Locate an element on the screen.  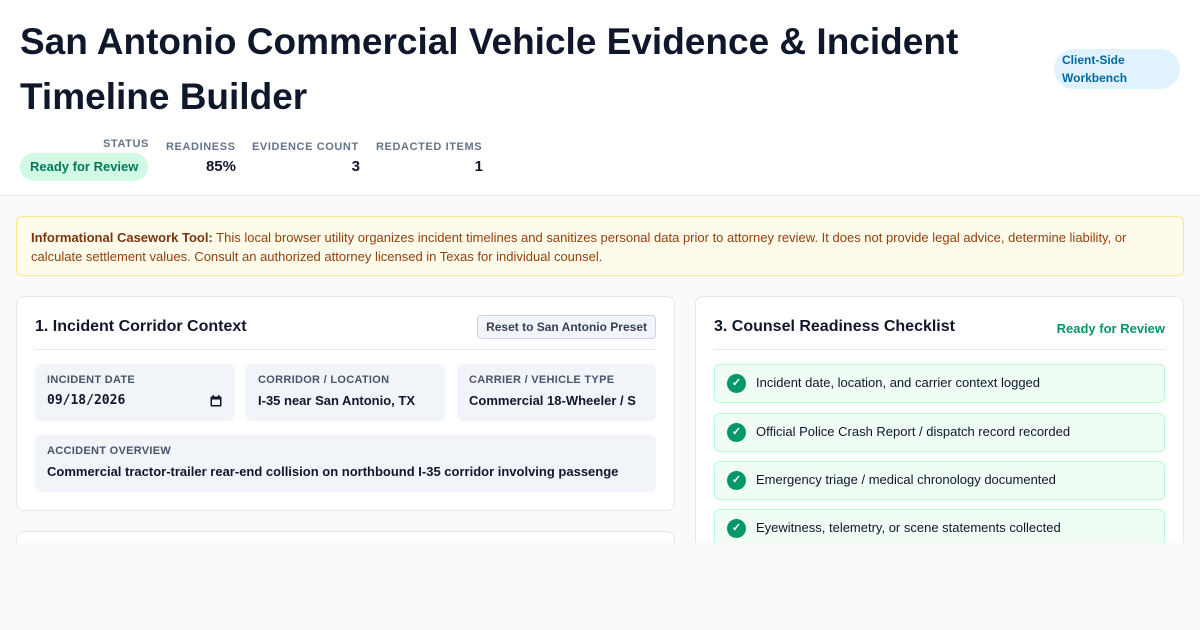
workbench-badge: Client-Side Workbench is located at coordinates (1117, 69).